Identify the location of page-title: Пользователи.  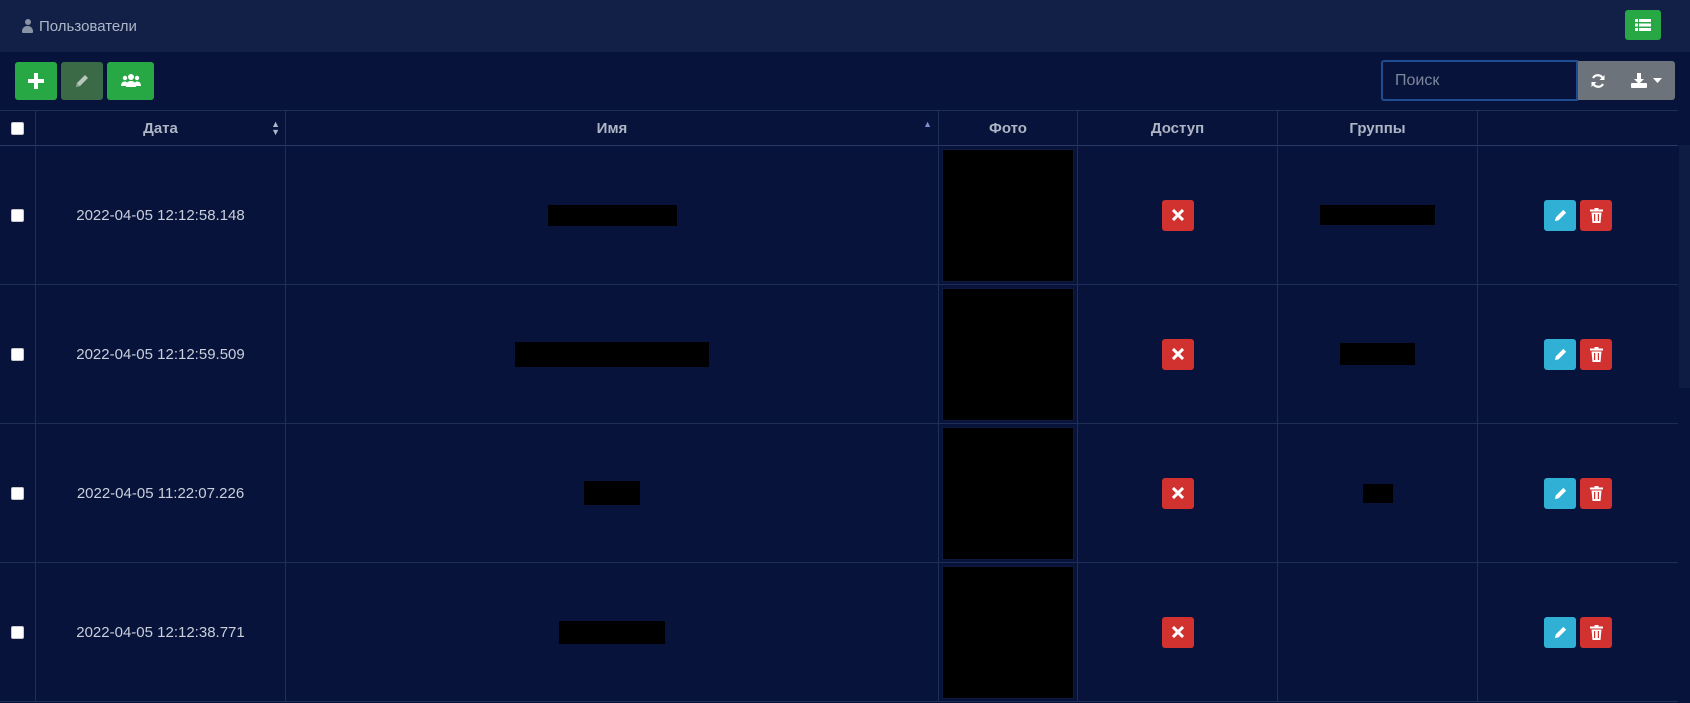
(79, 26).